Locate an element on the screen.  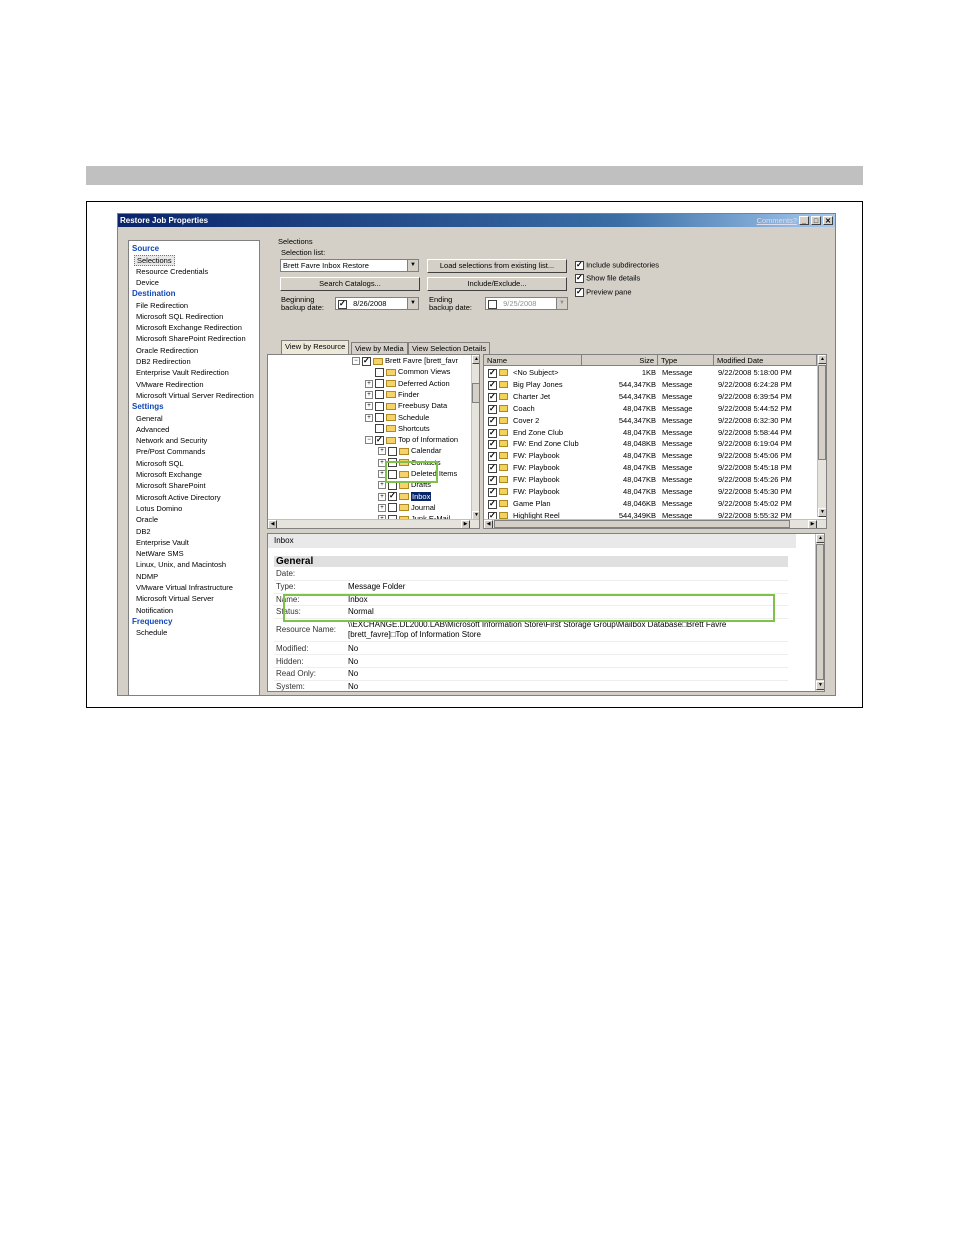
preview-pane-option: Preview pane is located at coordinates (603, 292).